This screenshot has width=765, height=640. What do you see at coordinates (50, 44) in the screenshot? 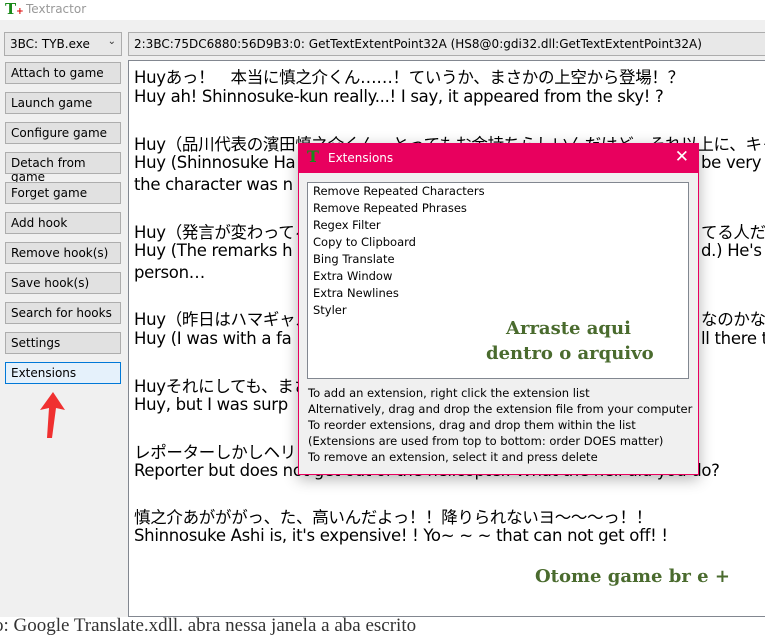
I see `process-select-value: 3BC: TYB.exe` at bounding box center [50, 44].